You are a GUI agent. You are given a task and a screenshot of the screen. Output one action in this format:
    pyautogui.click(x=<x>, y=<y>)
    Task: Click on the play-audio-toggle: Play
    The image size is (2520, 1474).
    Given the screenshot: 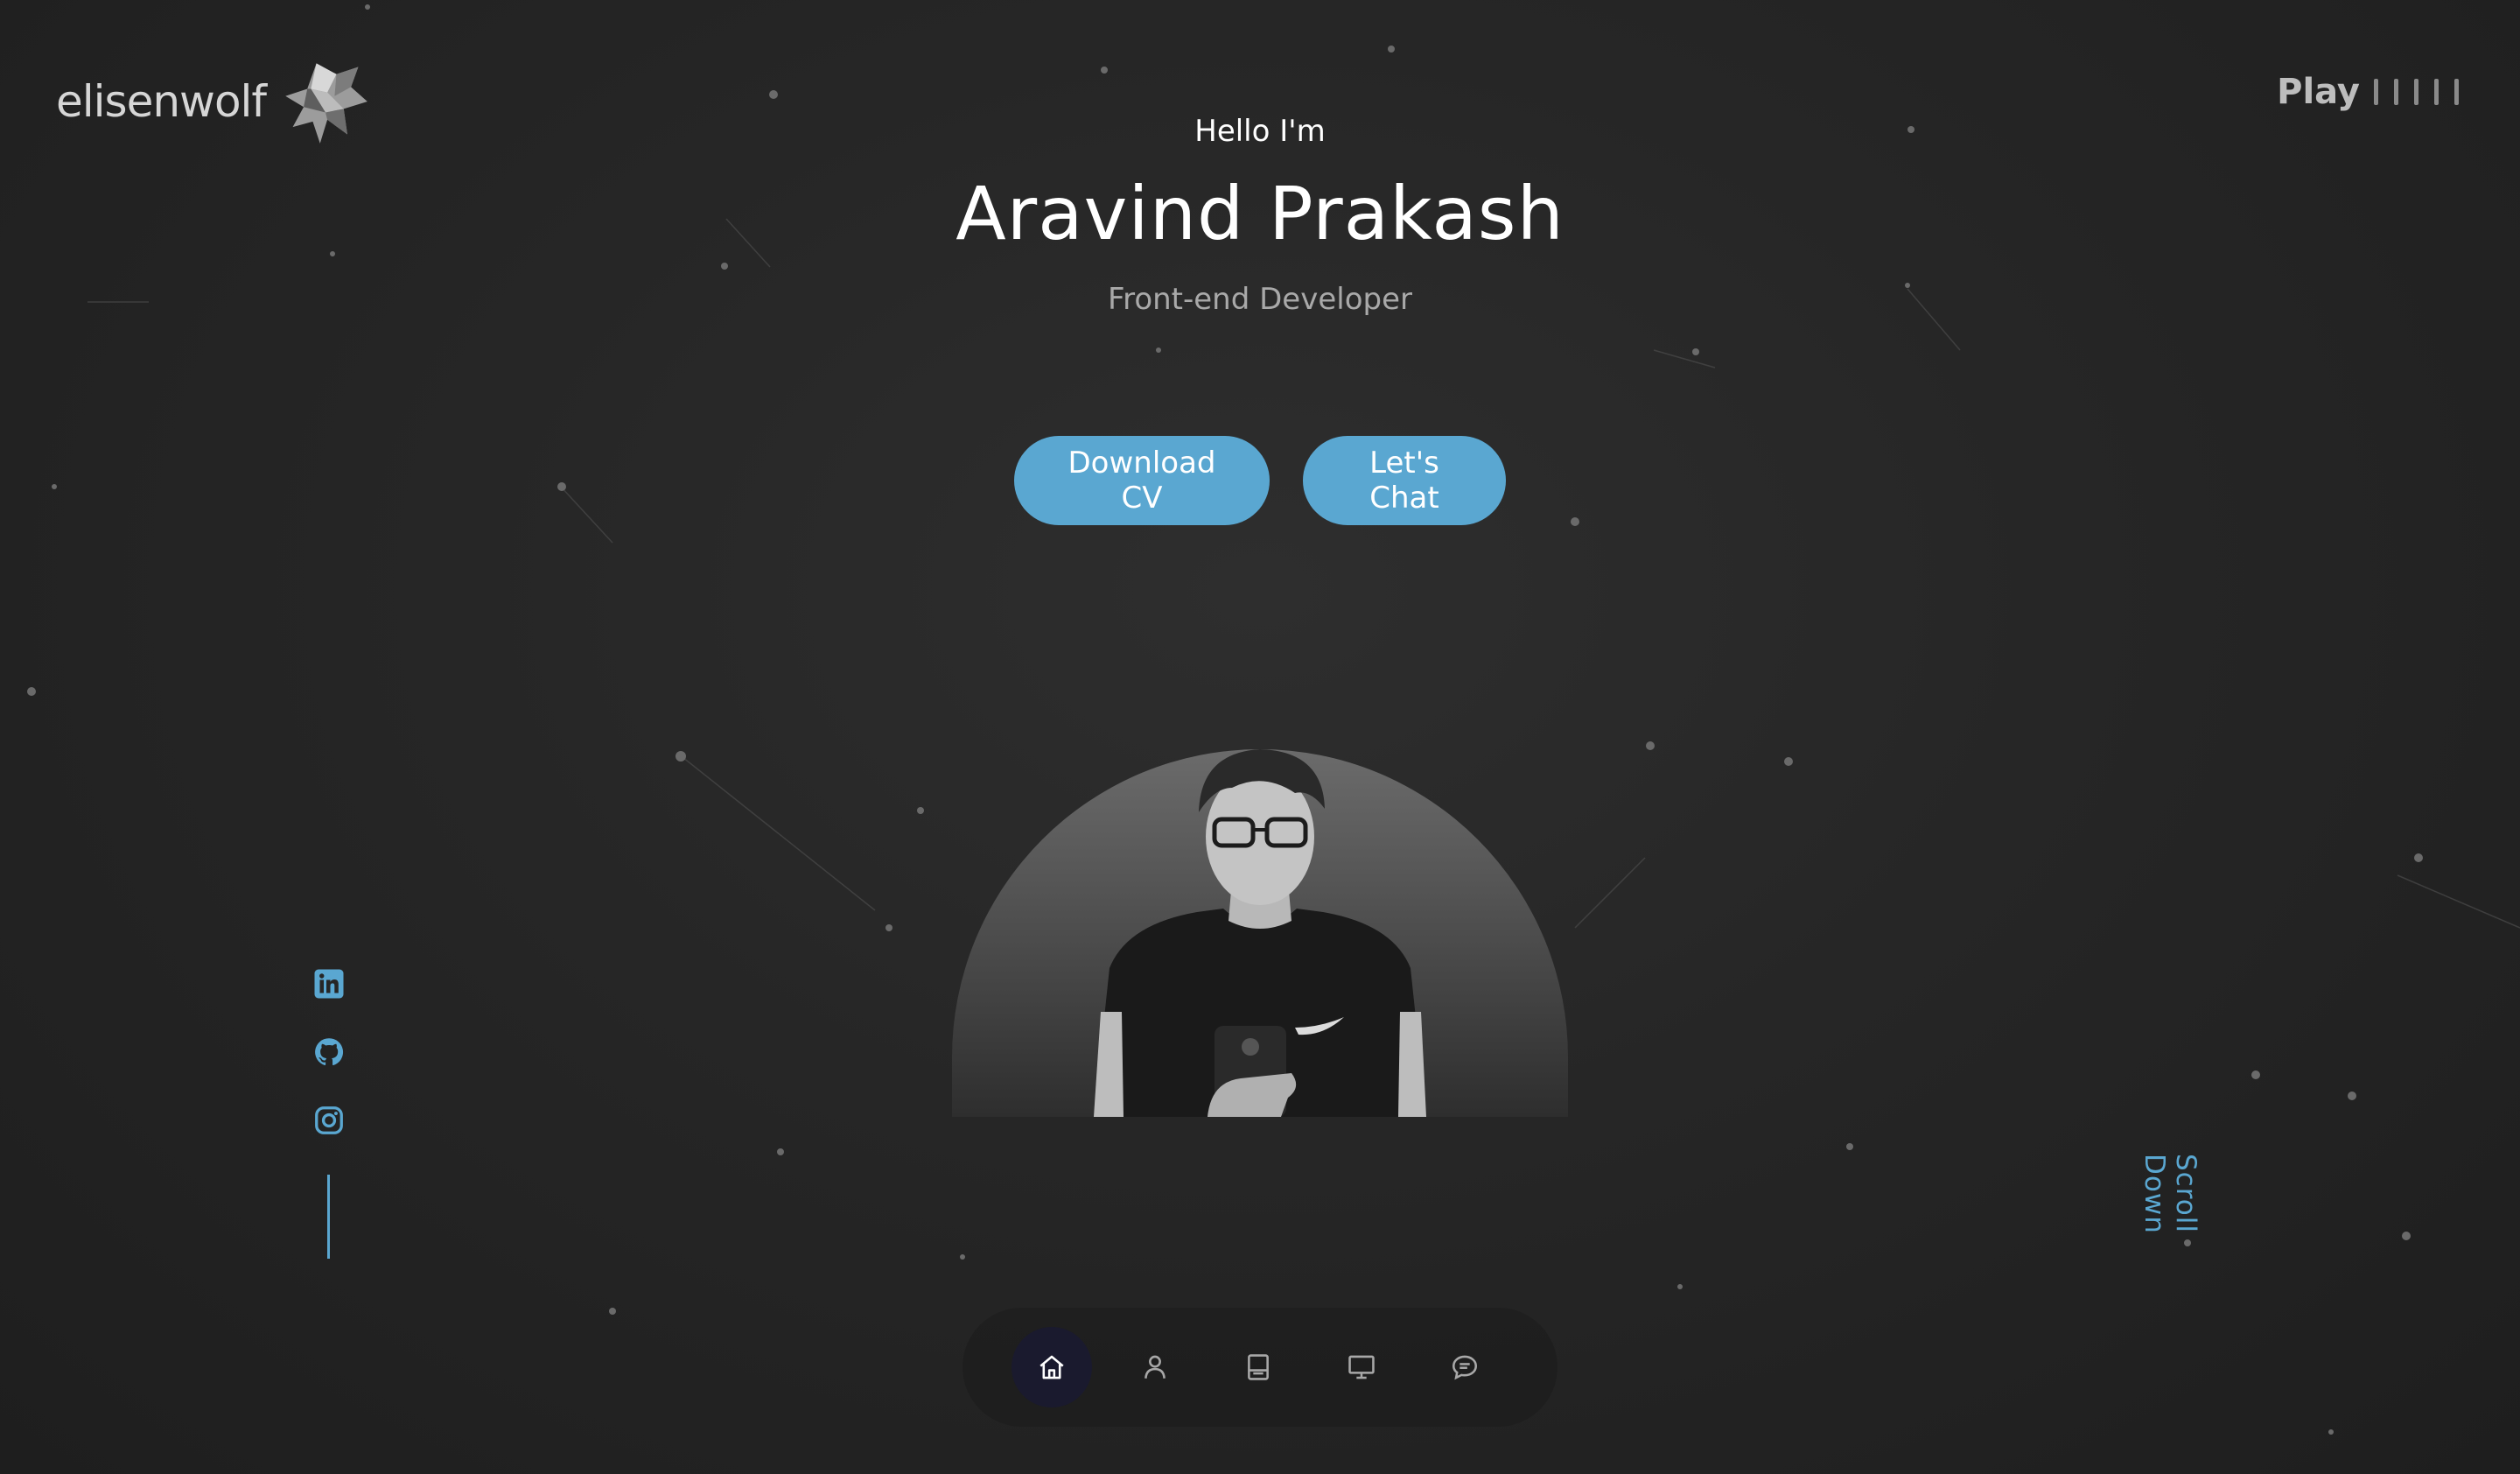 What is the action you would take?
    pyautogui.click(x=2368, y=92)
    